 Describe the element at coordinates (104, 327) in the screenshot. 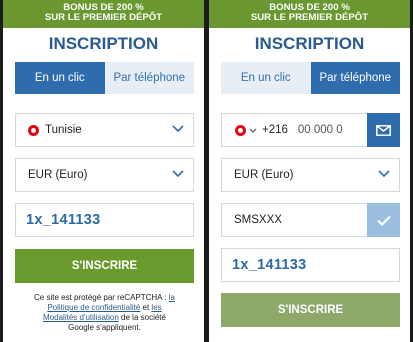

I see `recaptcha-text-suffix-2: Google s'appliquent.` at that location.